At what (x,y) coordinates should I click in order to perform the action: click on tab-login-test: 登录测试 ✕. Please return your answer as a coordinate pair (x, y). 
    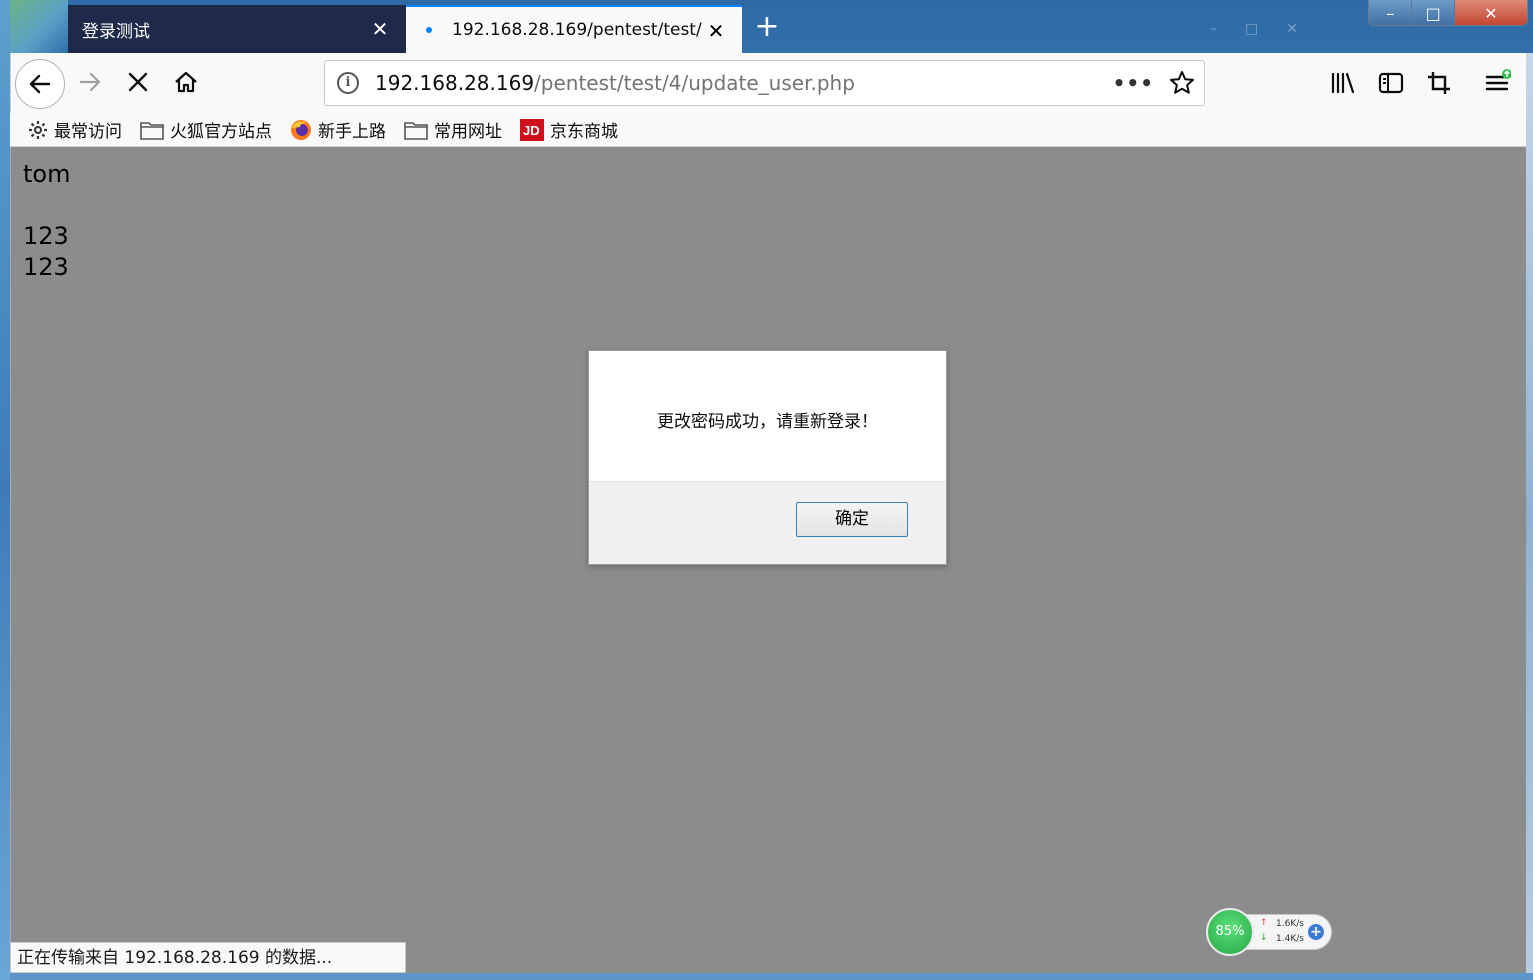
    Looking at the image, I should click on (237, 29).